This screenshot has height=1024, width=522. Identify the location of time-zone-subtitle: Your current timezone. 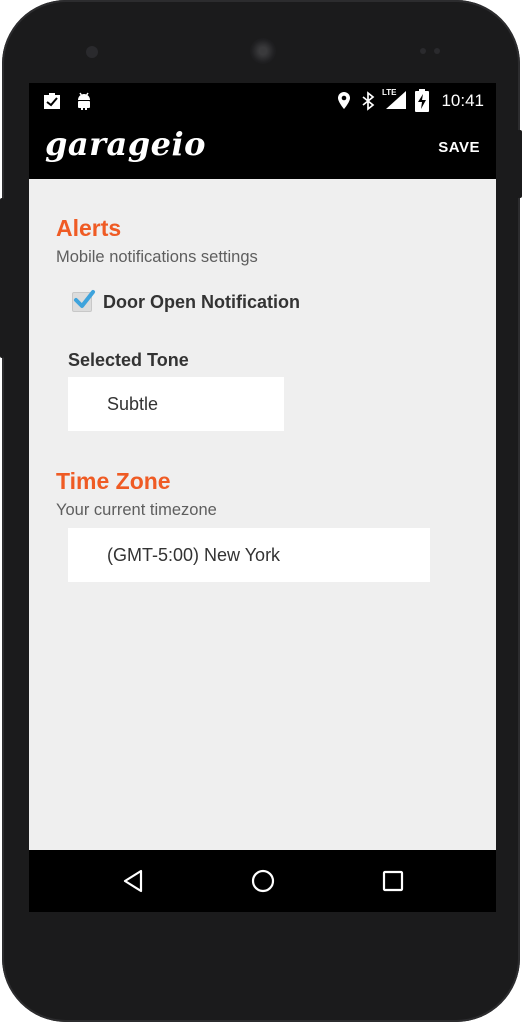
(136, 510).